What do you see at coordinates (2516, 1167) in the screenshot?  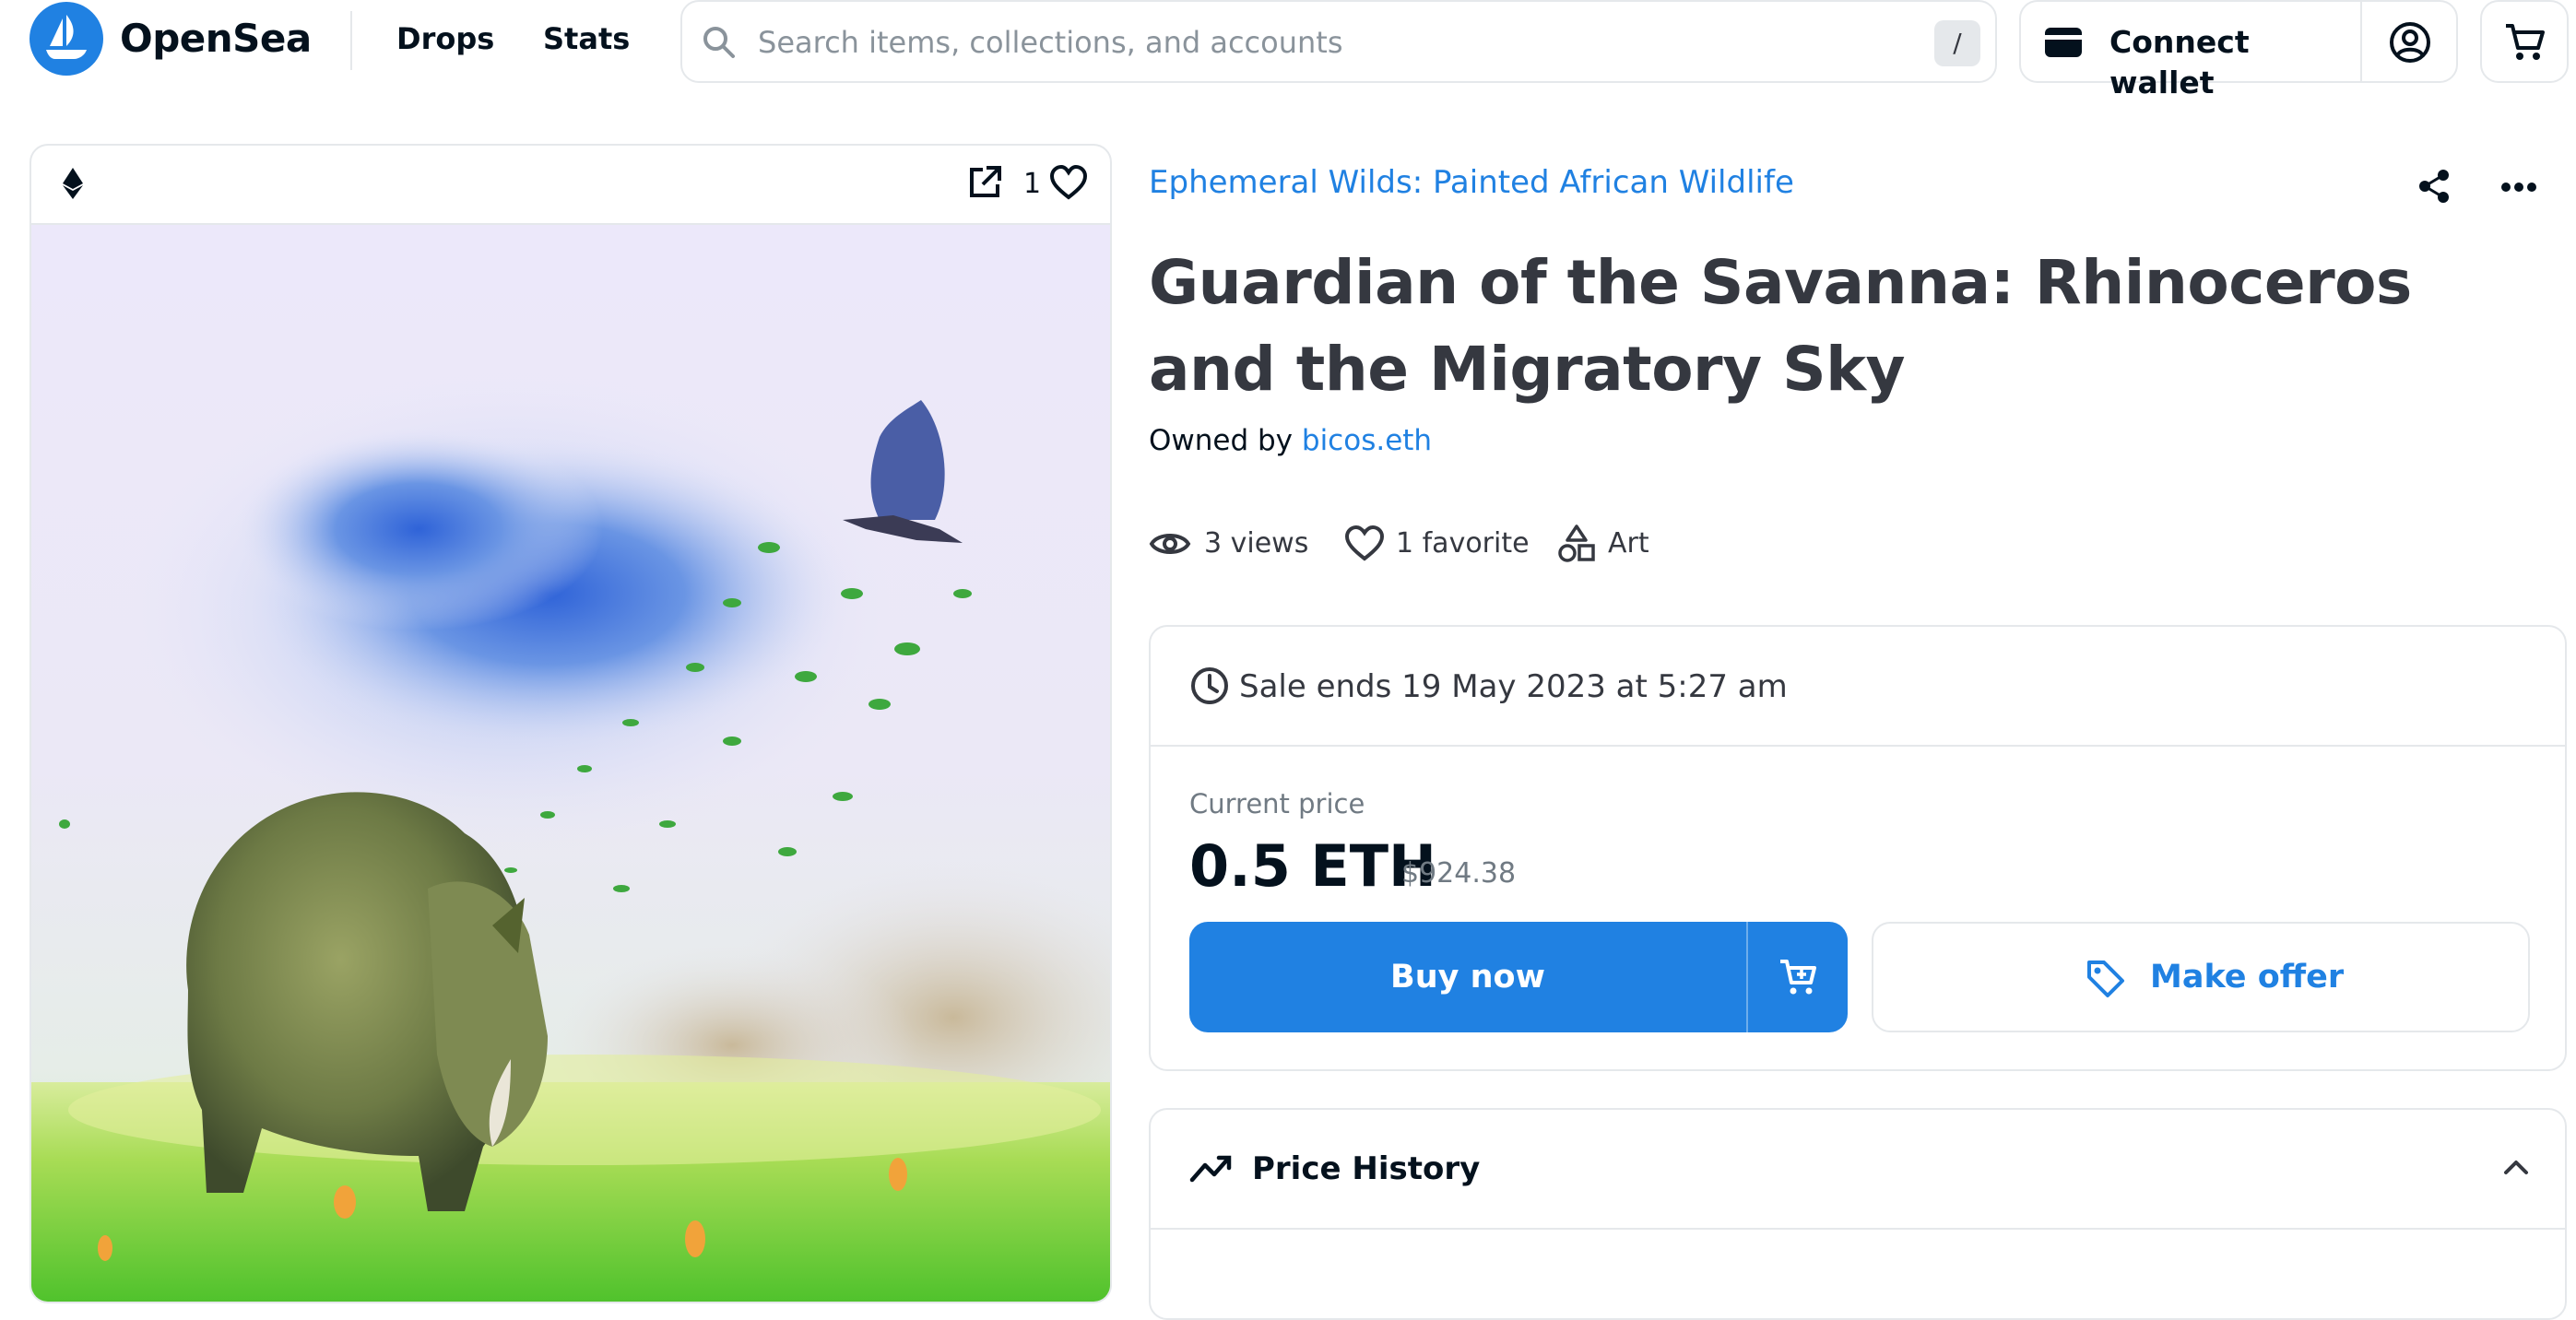 I see `chevron-up-icon` at bounding box center [2516, 1167].